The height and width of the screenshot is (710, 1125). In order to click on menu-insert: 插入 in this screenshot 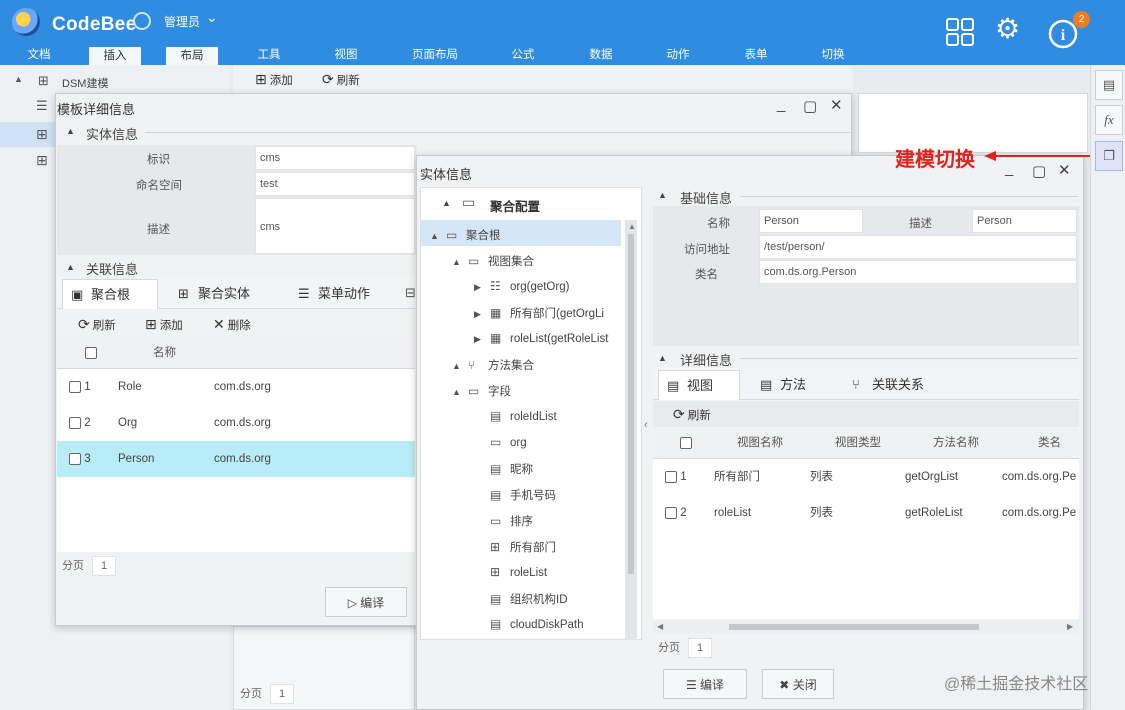, I will do `click(115, 56)`.